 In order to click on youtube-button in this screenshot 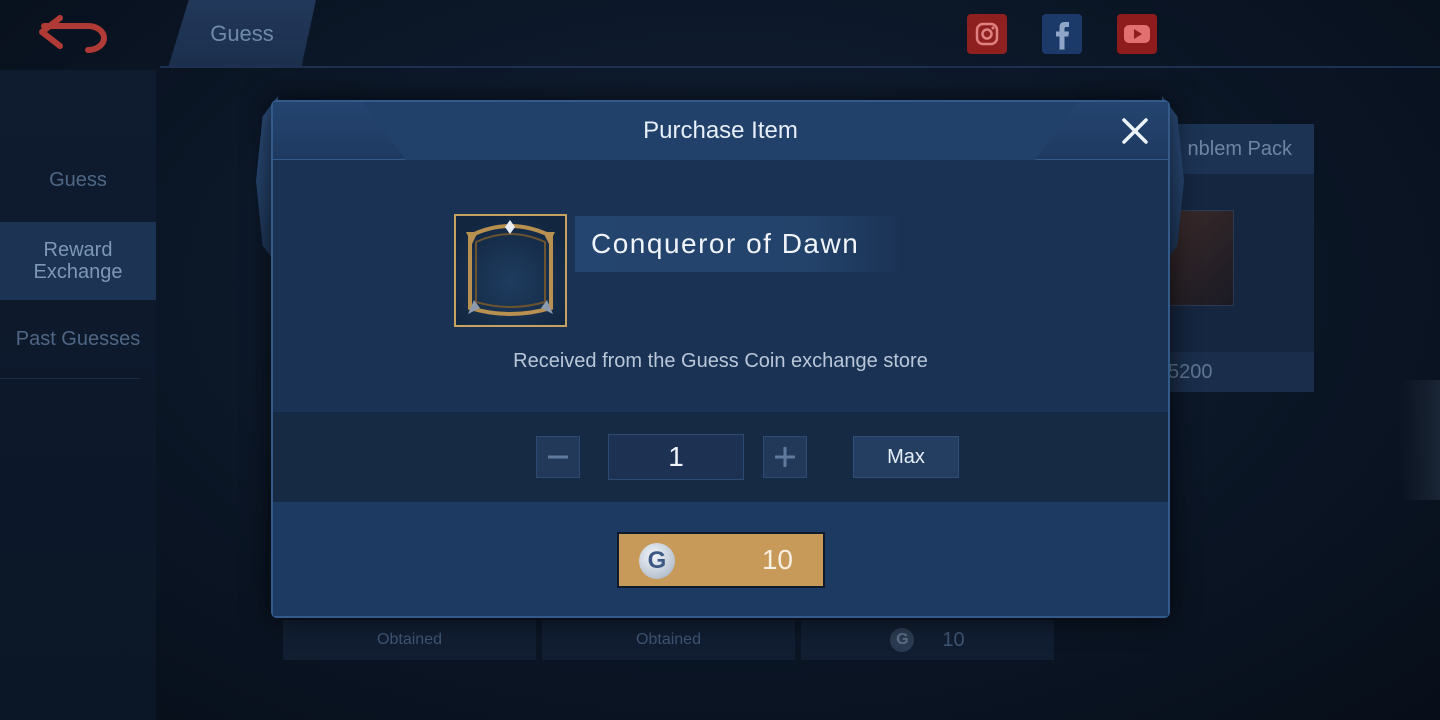, I will do `click(1137, 34)`.